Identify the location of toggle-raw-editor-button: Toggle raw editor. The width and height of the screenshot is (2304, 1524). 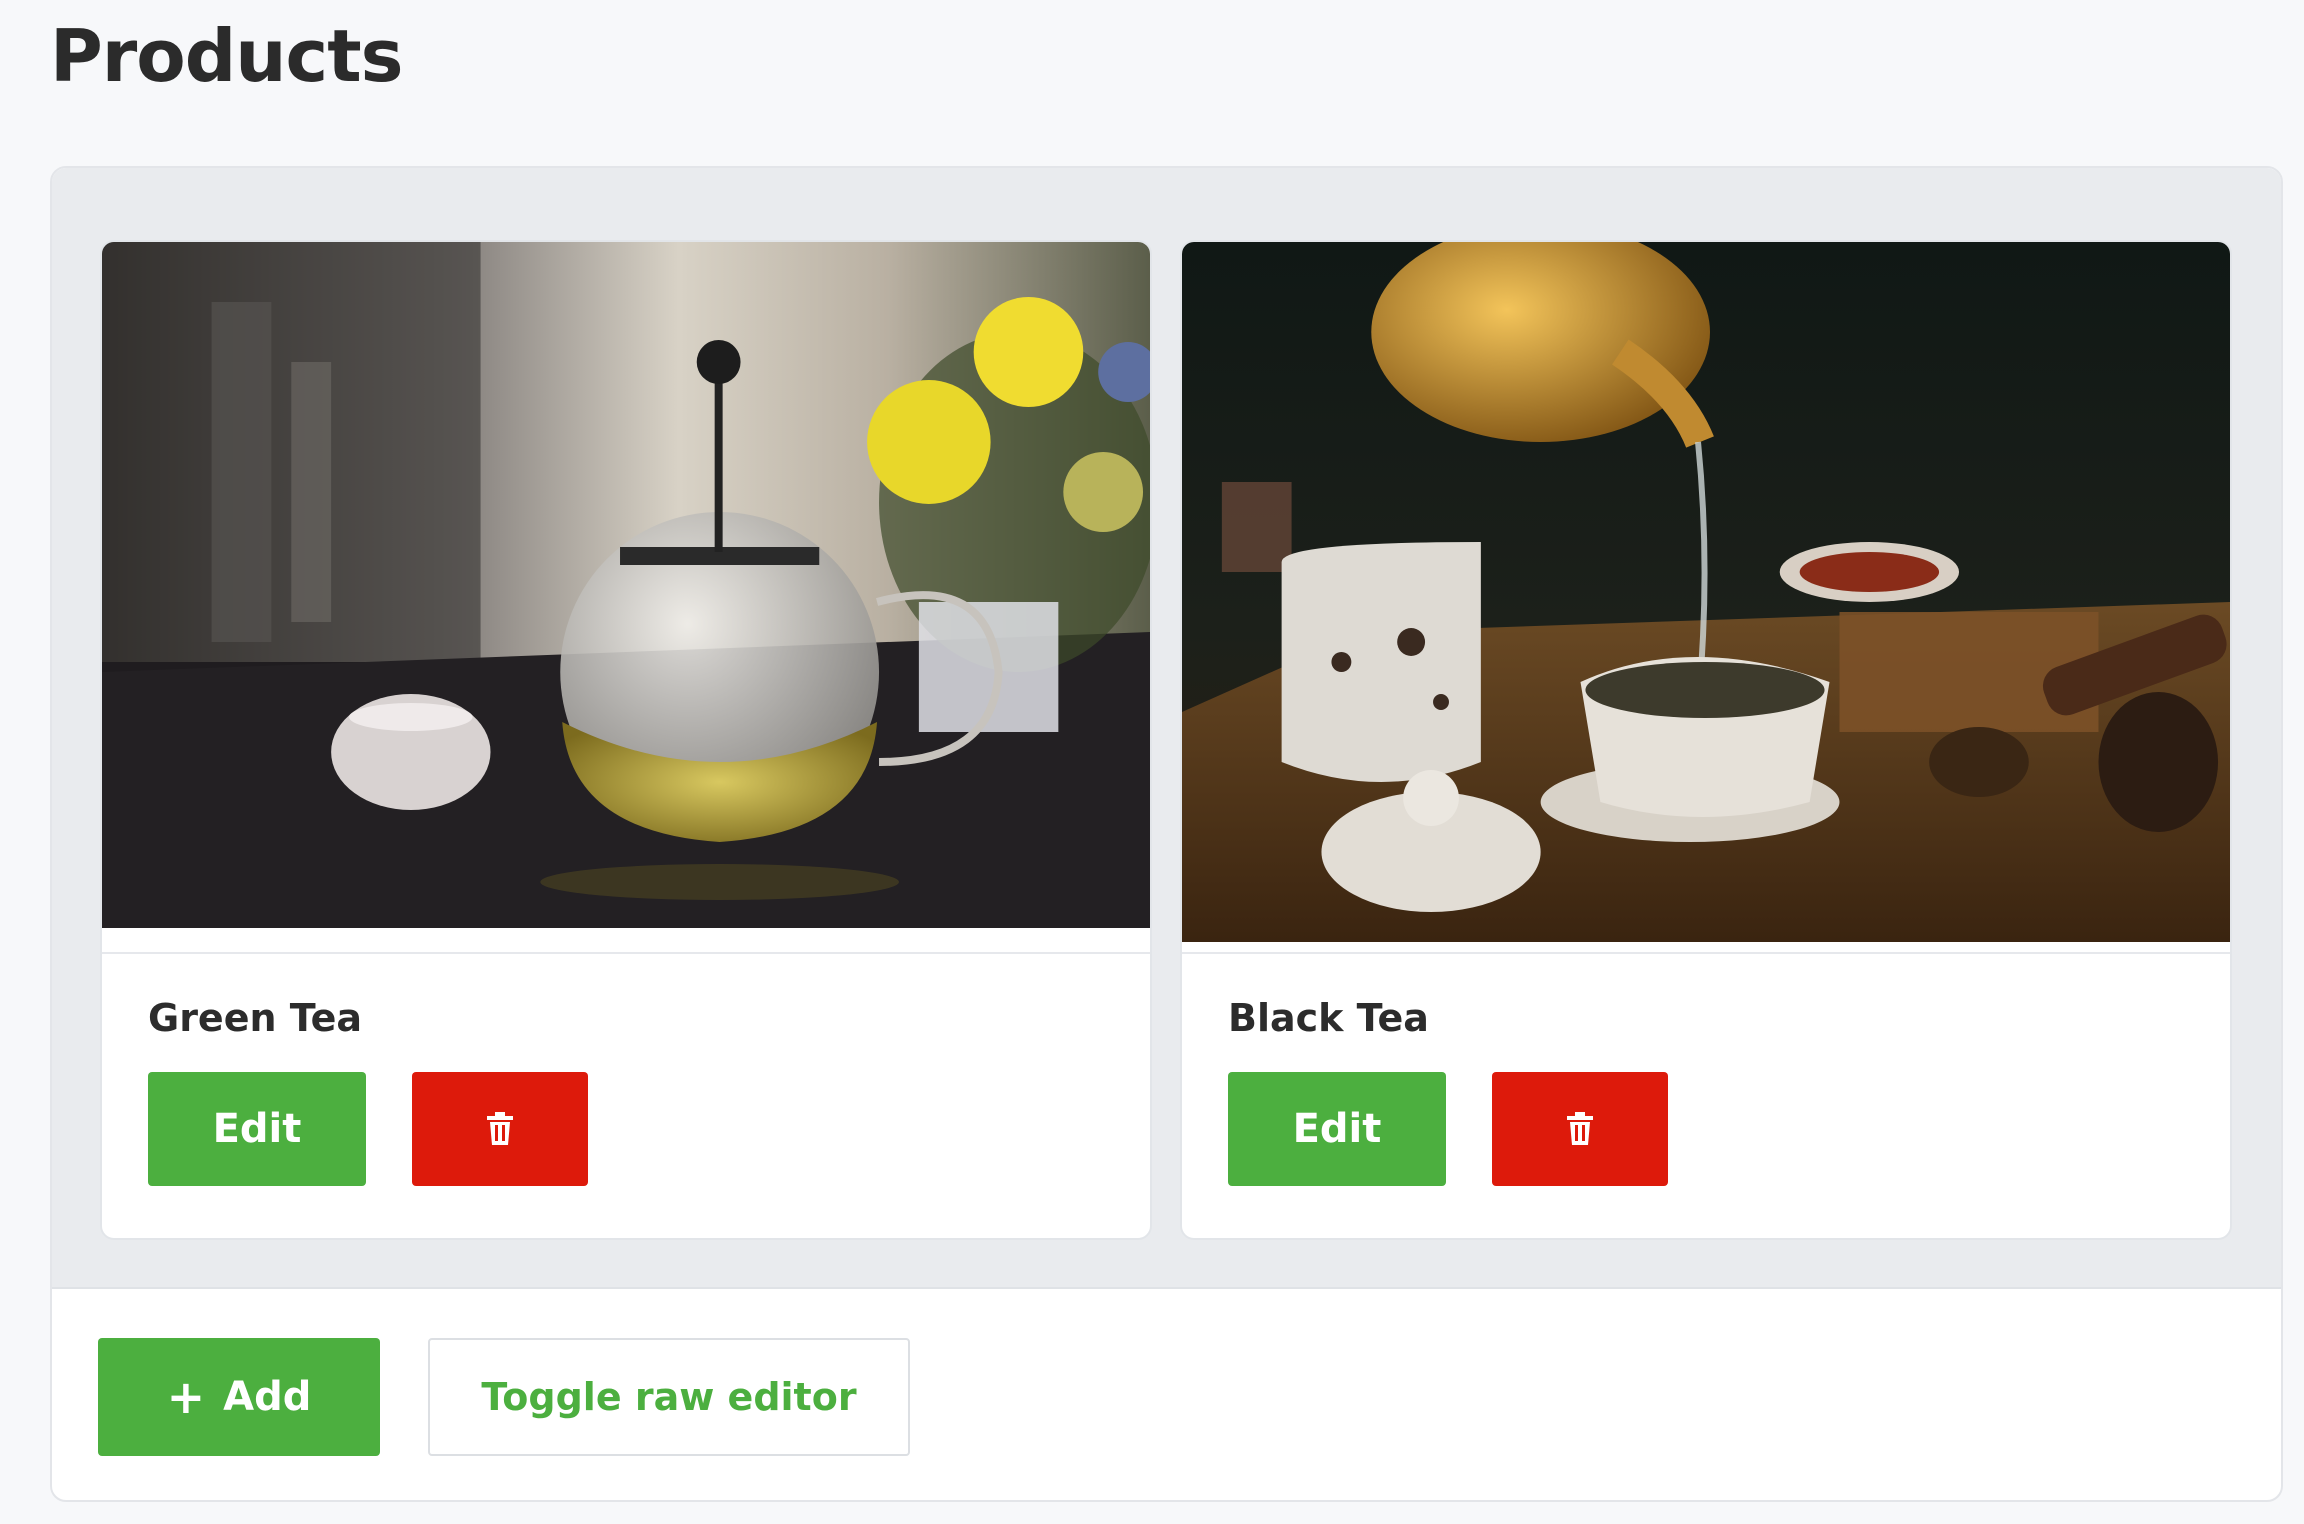
(669, 1397).